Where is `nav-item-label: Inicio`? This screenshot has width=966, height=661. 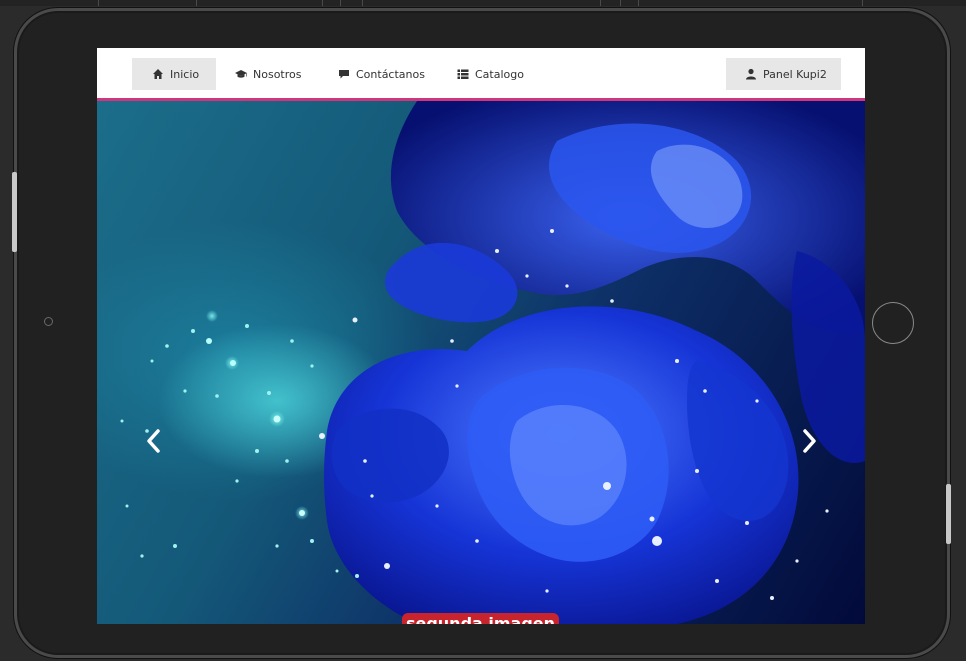 nav-item-label: Inicio is located at coordinates (185, 74).